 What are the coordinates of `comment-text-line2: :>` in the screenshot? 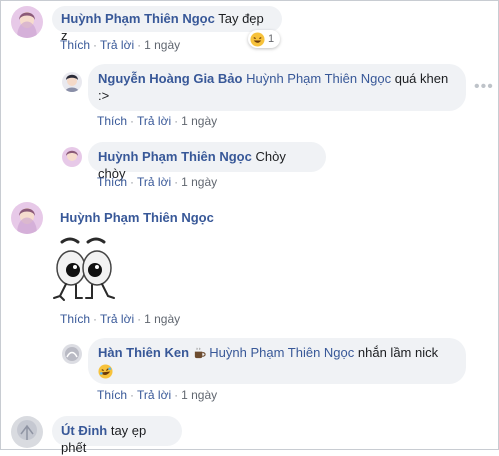 It's located at (104, 95).